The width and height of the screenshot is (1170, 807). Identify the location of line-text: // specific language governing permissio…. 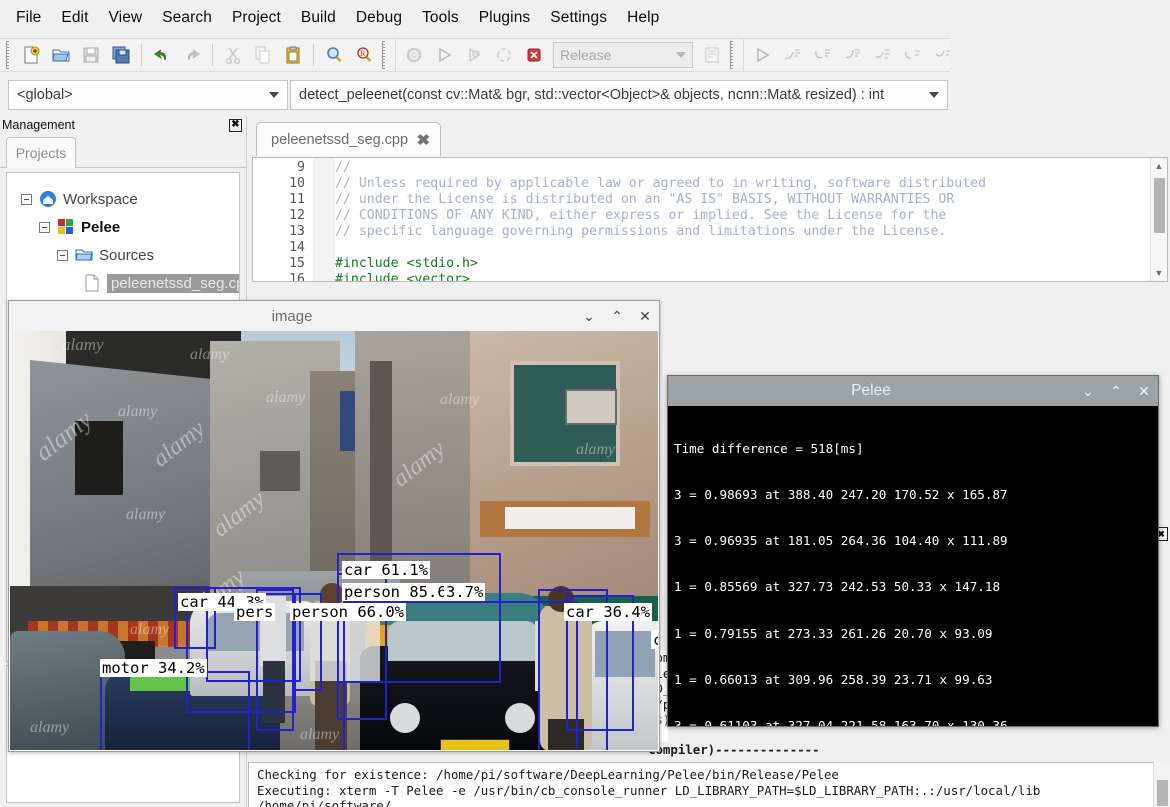
(641, 231).